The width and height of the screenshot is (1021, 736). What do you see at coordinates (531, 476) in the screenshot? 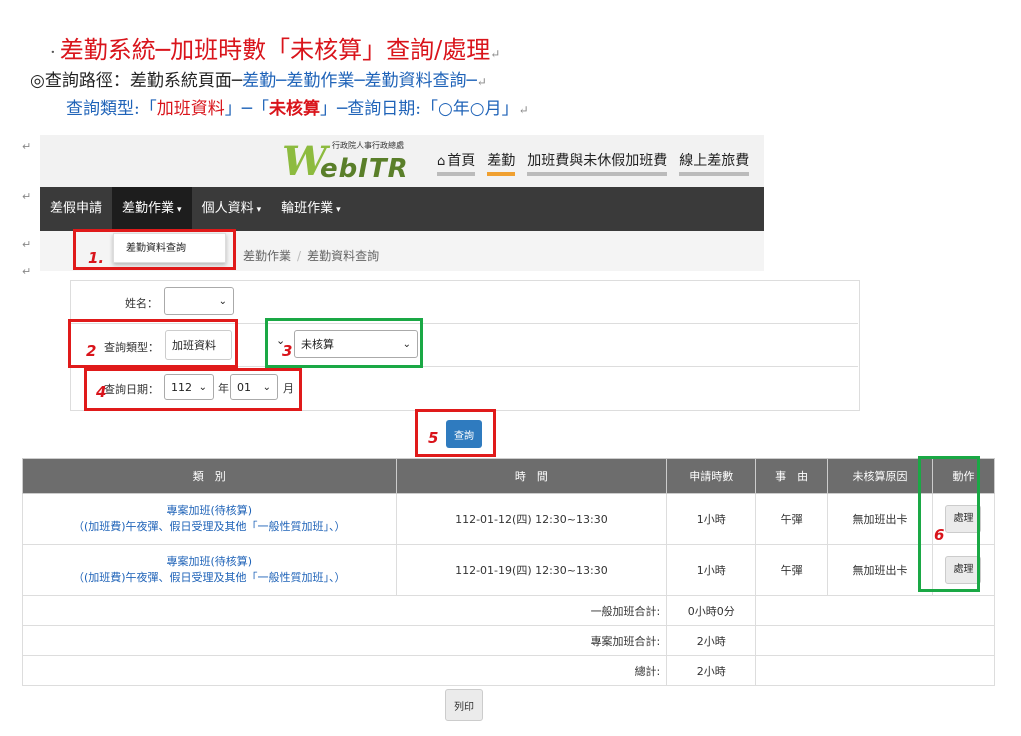
I see `col-header-time: 時 間` at bounding box center [531, 476].